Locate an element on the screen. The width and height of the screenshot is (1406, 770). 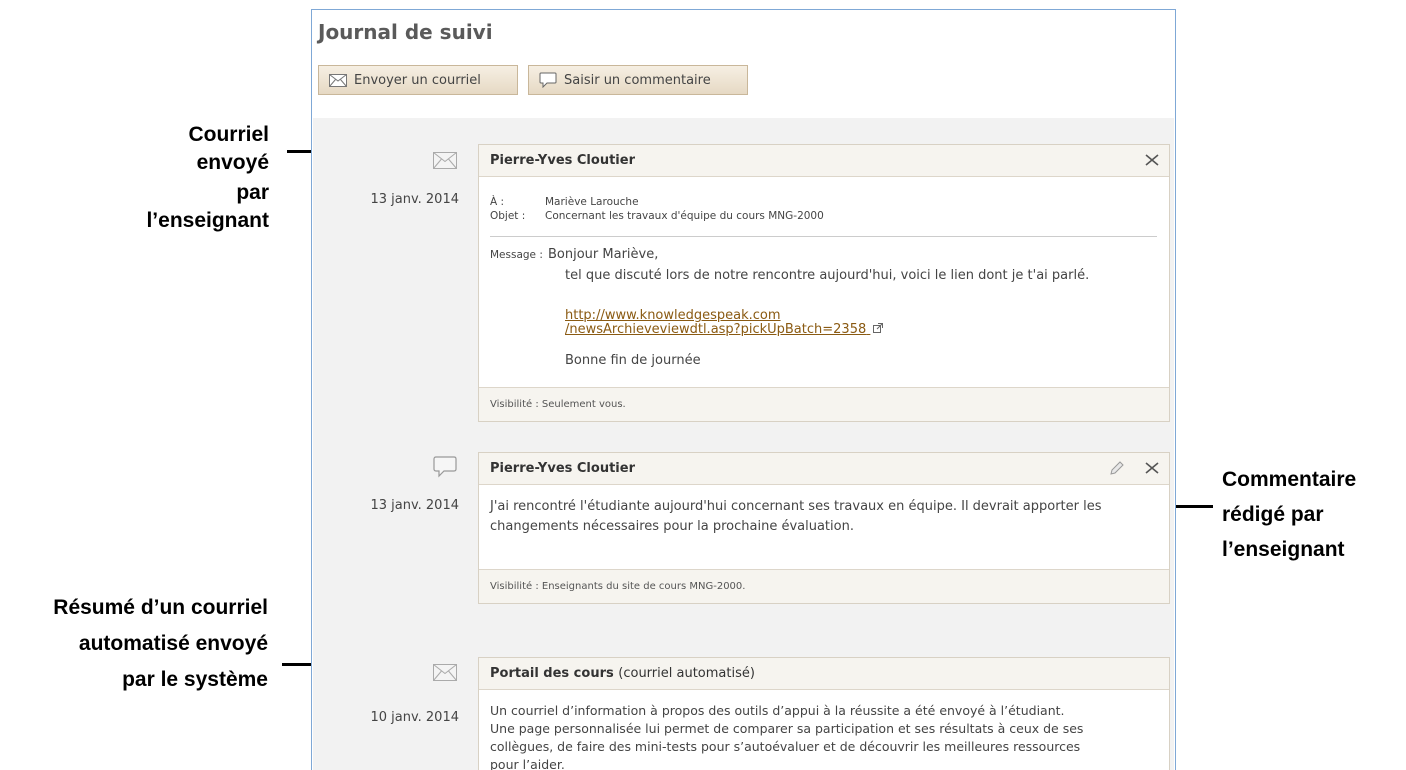
callout-line: Résumé d’un courriel is located at coordinates (160, 607).